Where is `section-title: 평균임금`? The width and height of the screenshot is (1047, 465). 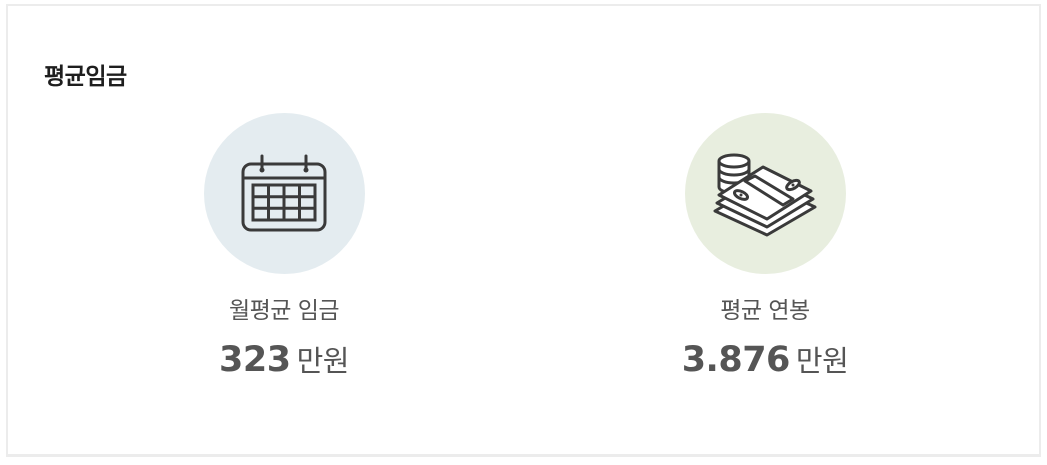 section-title: 평균임금 is located at coordinates (85, 77).